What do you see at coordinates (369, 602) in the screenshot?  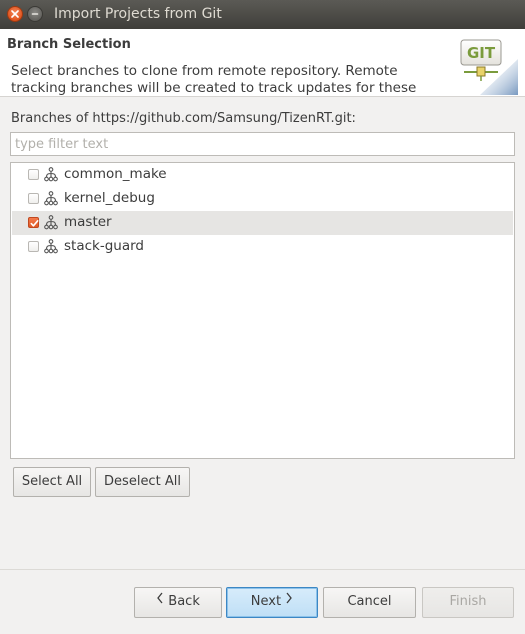 I see `cancel-button: Cancel` at bounding box center [369, 602].